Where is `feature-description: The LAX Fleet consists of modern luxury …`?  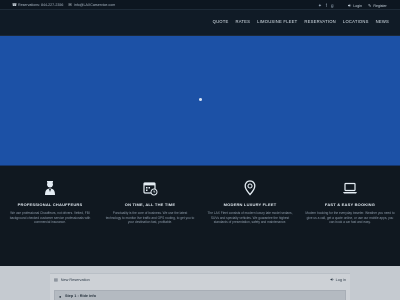 feature-description: The LAX Fleet consists of modern luxury … is located at coordinates (250, 218).